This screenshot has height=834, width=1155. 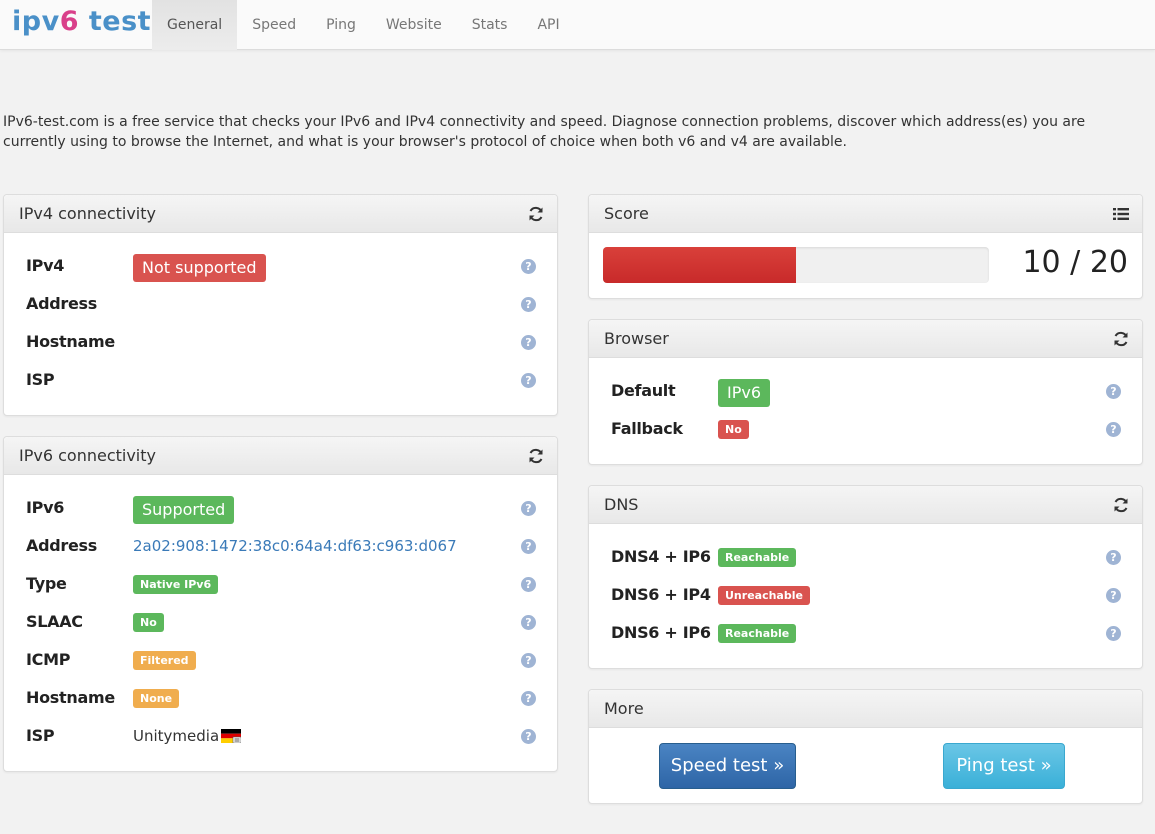 What do you see at coordinates (621, 504) in the screenshot?
I see `dns-panel-title: DNS` at bounding box center [621, 504].